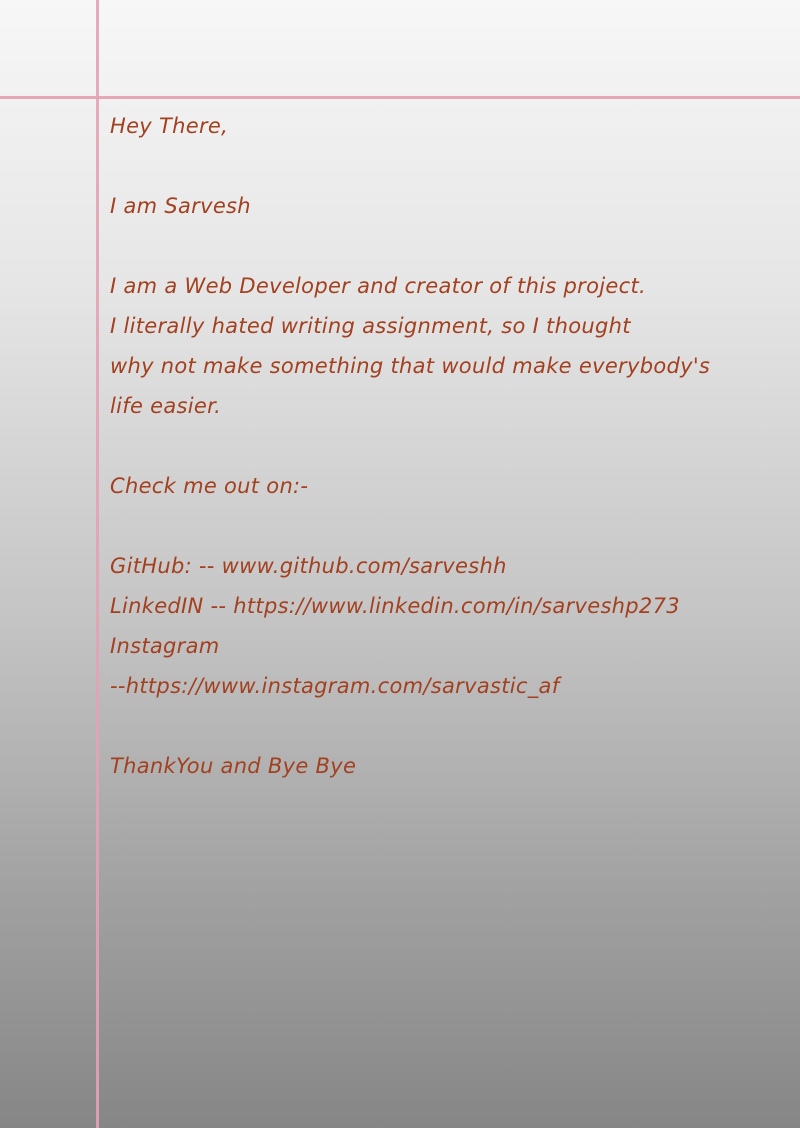 Image resolution: width=800 pixels, height=1128 pixels. What do you see at coordinates (209, 486) in the screenshot?
I see `check-out-label: Check me out on:-` at bounding box center [209, 486].